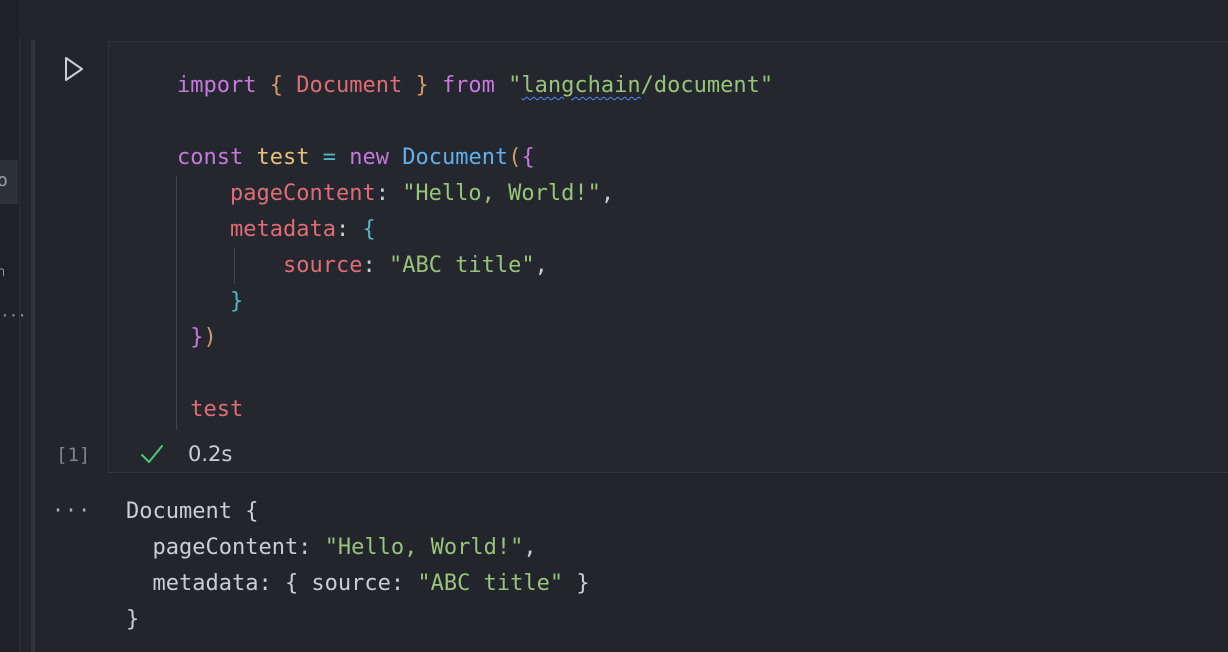  Describe the element at coordinates (210, 454) in the screenshot. I see `execution-time: 0.2s` at that location.